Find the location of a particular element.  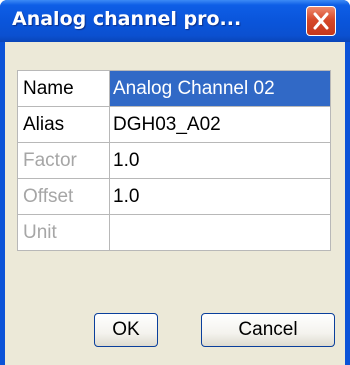

table-row: Name Analog Channel 02 is located at coordinates (174, 88).